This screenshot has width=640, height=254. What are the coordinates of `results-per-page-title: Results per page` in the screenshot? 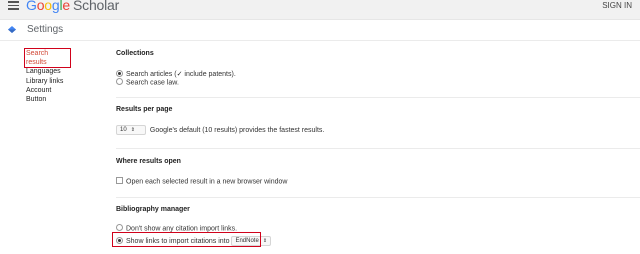 It's located at (144, 109).